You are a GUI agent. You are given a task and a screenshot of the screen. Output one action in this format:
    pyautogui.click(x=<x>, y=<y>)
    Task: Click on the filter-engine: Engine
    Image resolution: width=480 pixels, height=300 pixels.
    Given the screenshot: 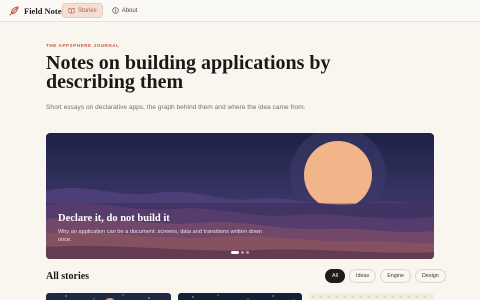 What is the action you would take?
    pyautogui.click(x=395, y=276)
    